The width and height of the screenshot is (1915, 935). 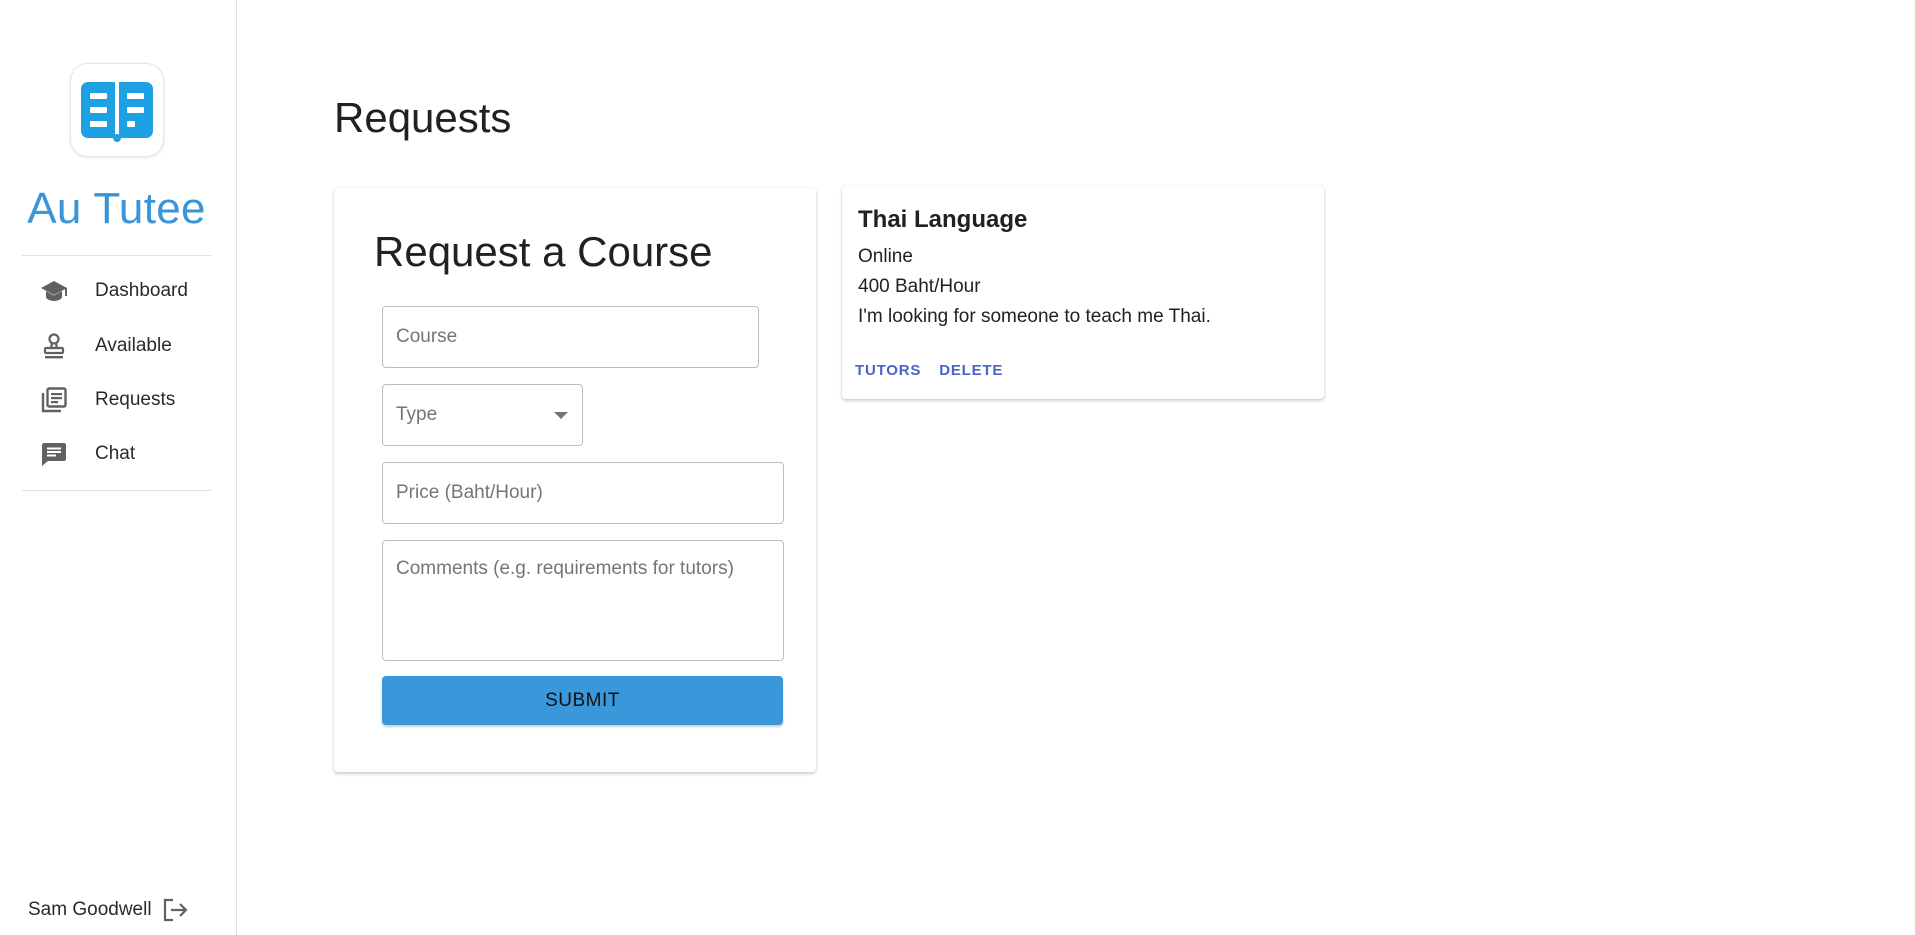 What do you see at coordinates (888, 370) in the screenshot?
I see `tutors-button: TUTORS` at bounding box center [888, 370].